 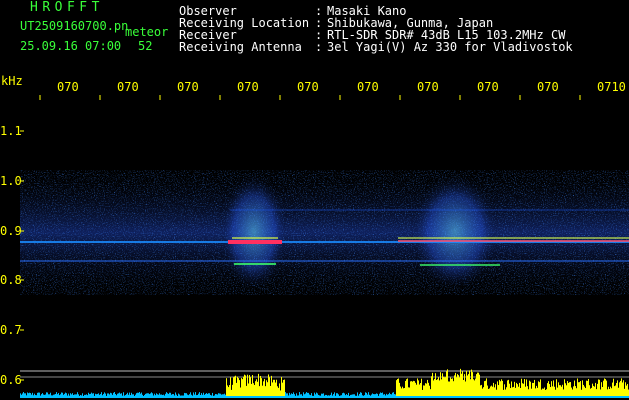 I want to click on axis-unit: kHz, so click(x=12, y=81).